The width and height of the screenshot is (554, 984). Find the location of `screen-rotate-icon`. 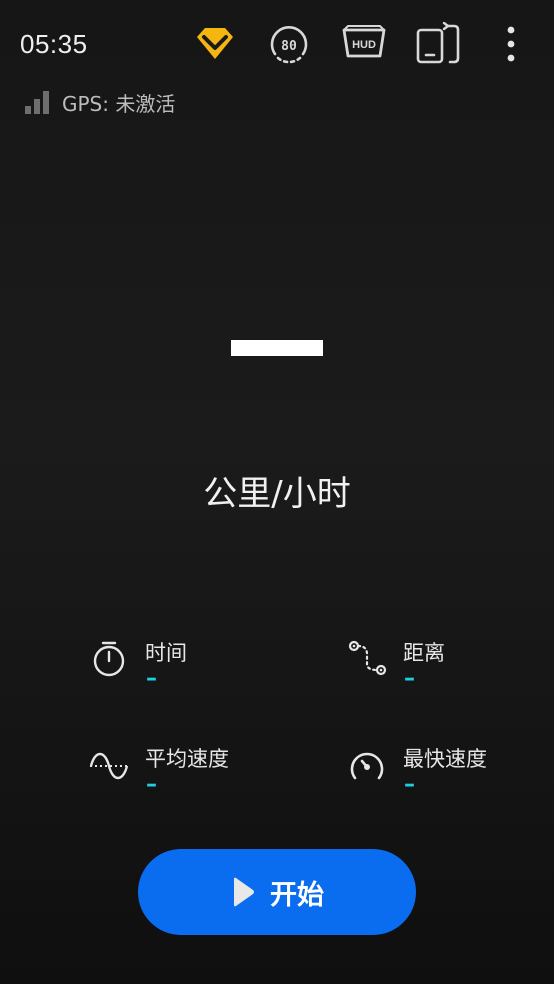

screen-rotate-icon is located at coordinates (438, 43).